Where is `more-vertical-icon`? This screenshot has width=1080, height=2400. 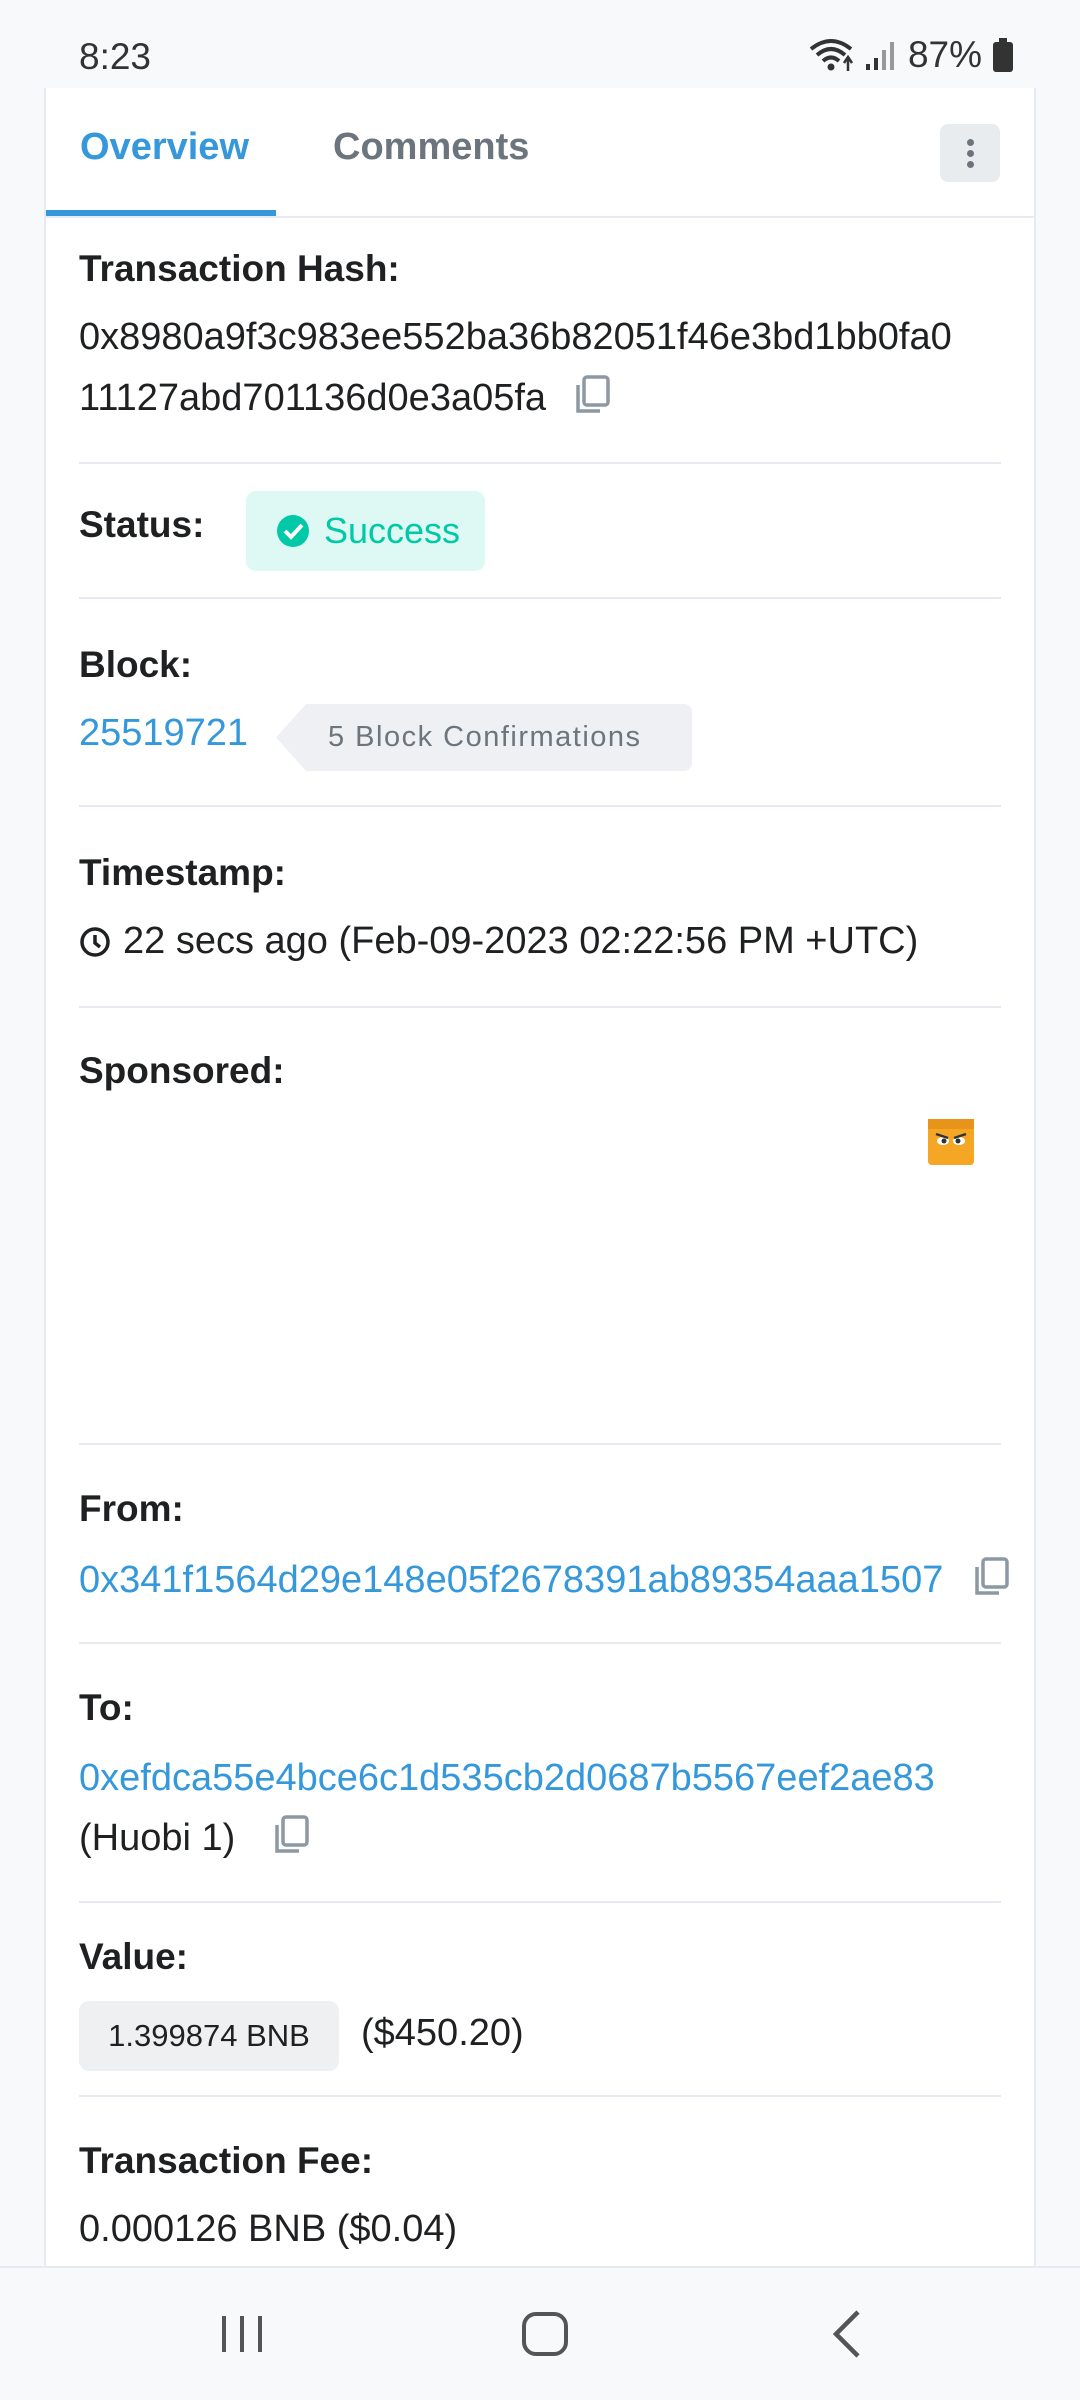
more-vertical-icon is located at coordinates (970, 153).